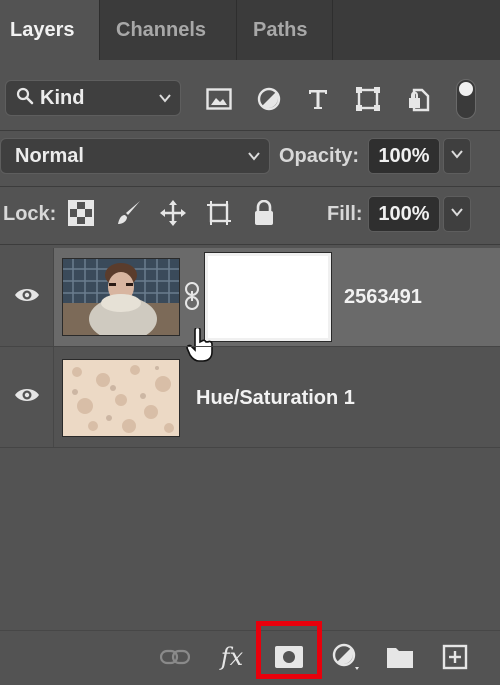 The width and height of the screenshot is (500, 685). Describe the element at coordinates (49, 155) in the screenshot. I see `blend-mode-label: Normal` at that location.